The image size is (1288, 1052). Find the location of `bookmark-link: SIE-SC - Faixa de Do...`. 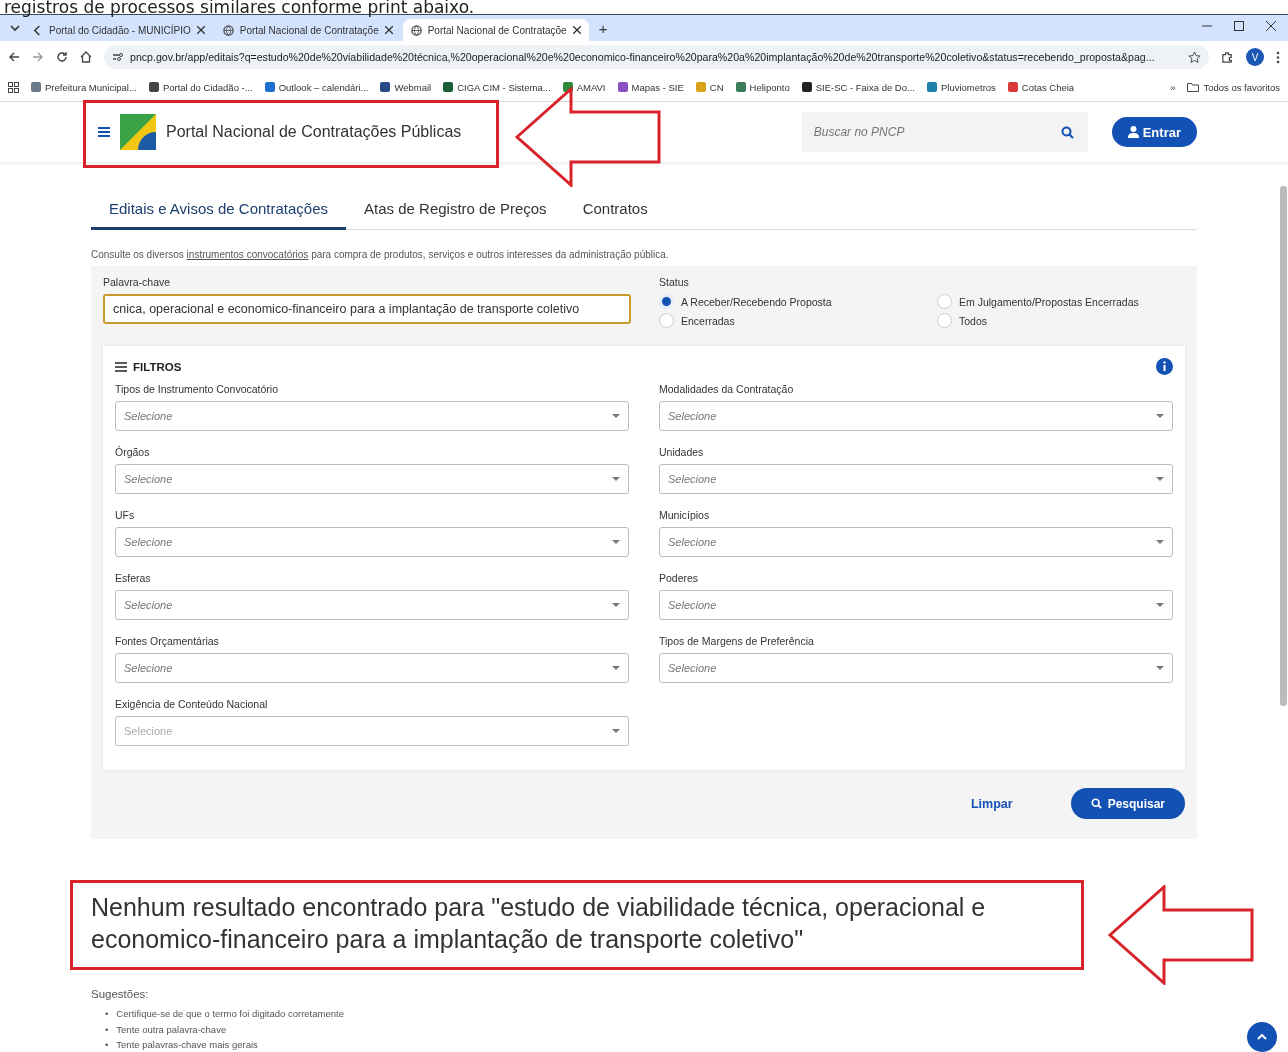

bookmark-link: SIE-SC - Faixa de Do... is located at coordinates (865, 87).